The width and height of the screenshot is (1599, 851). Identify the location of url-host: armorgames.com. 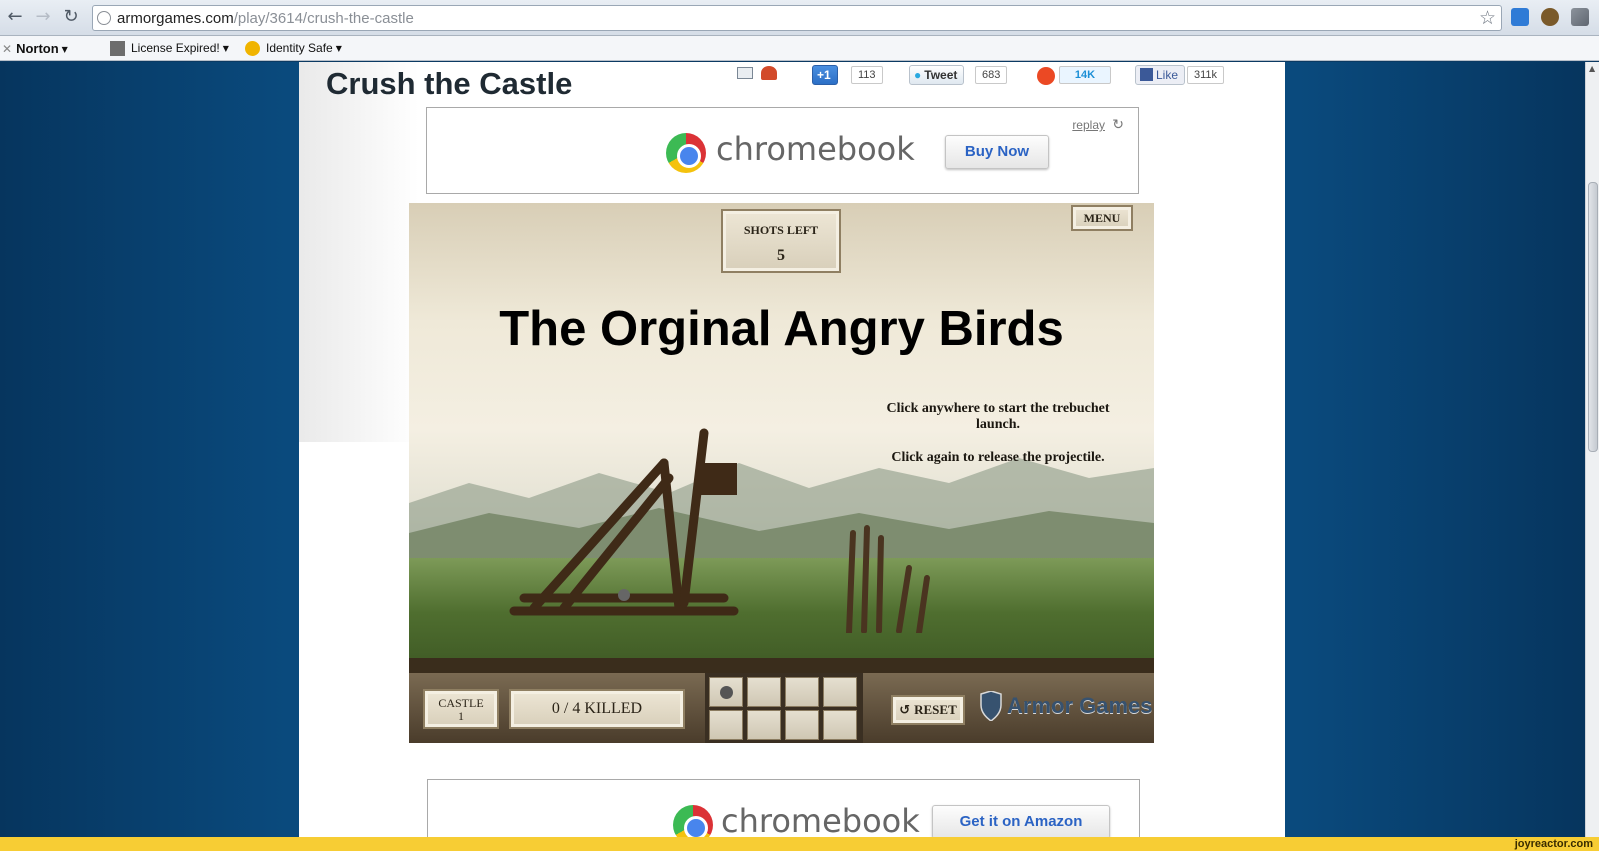
(175, 18).